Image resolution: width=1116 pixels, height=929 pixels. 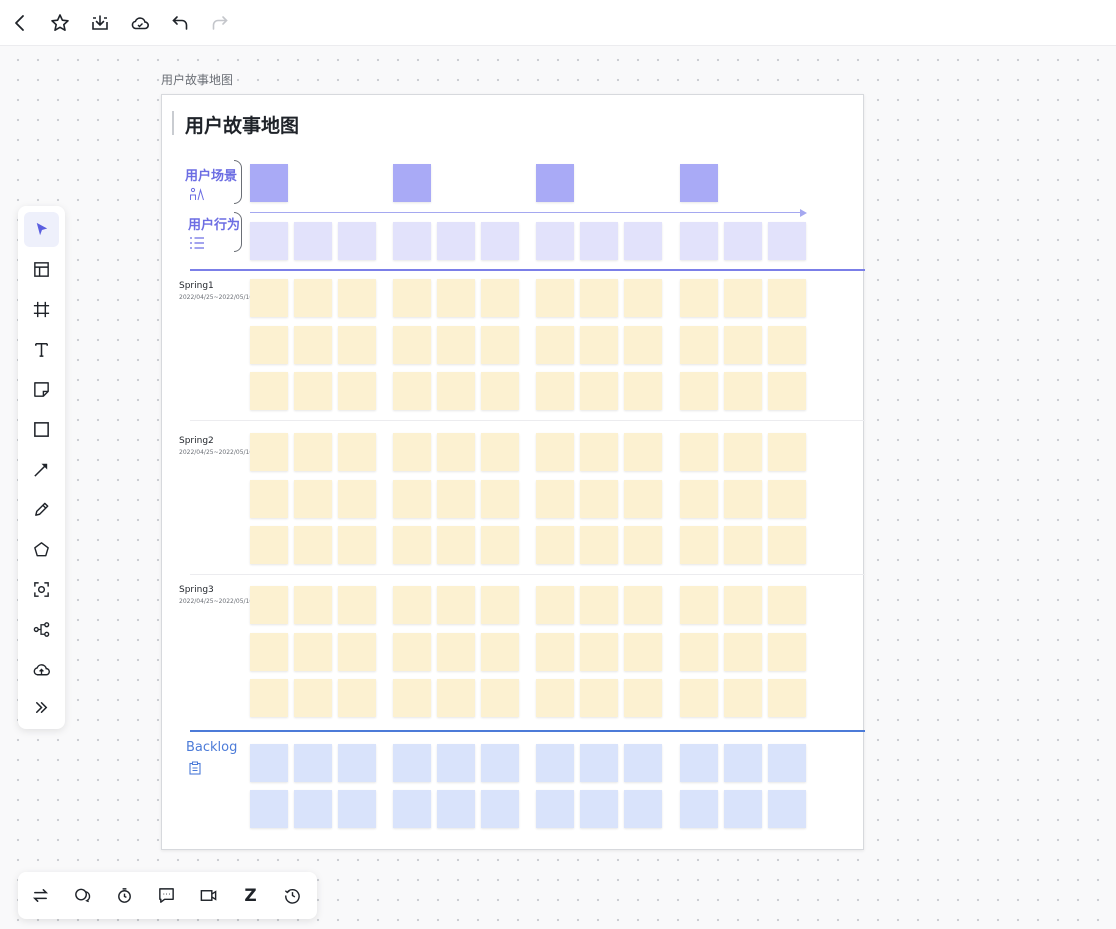 I want to click on scene-label: 用户场景, so click(x=211, y=174).